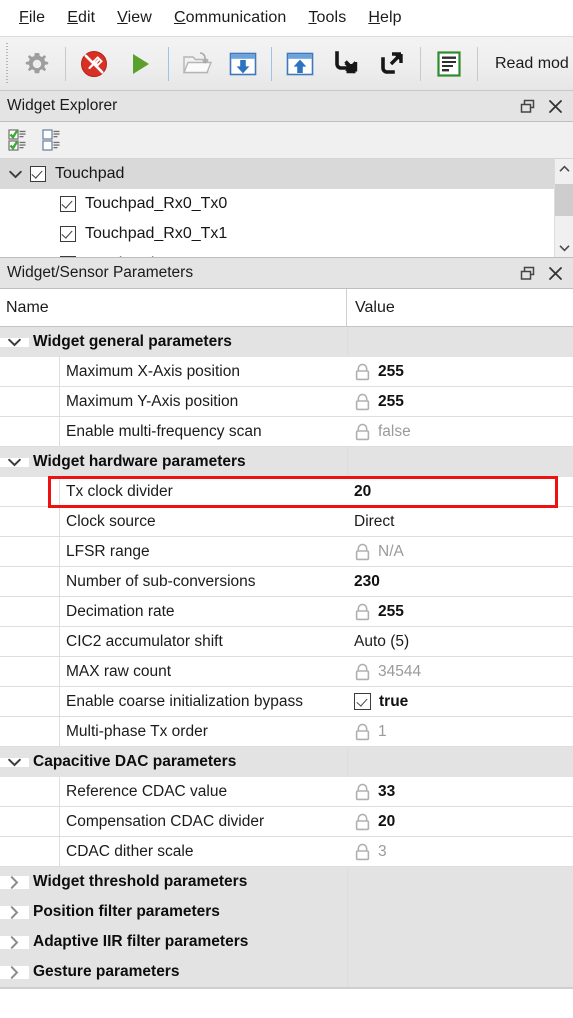 The height and width of the screenshot is (1018, 573). I want to click on export-icon, so click(392, 64).